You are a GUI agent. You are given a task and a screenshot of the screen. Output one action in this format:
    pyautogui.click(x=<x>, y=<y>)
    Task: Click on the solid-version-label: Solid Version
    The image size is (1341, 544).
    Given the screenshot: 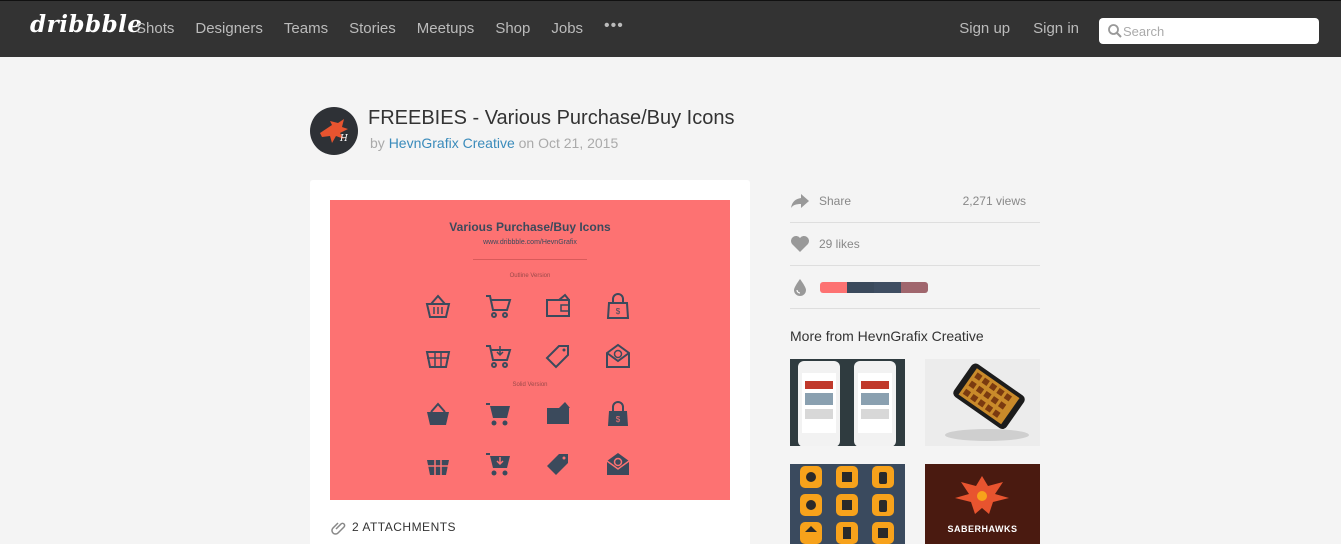 What is the action you would take?
    pyautogui.click(x=530, y=385)
    